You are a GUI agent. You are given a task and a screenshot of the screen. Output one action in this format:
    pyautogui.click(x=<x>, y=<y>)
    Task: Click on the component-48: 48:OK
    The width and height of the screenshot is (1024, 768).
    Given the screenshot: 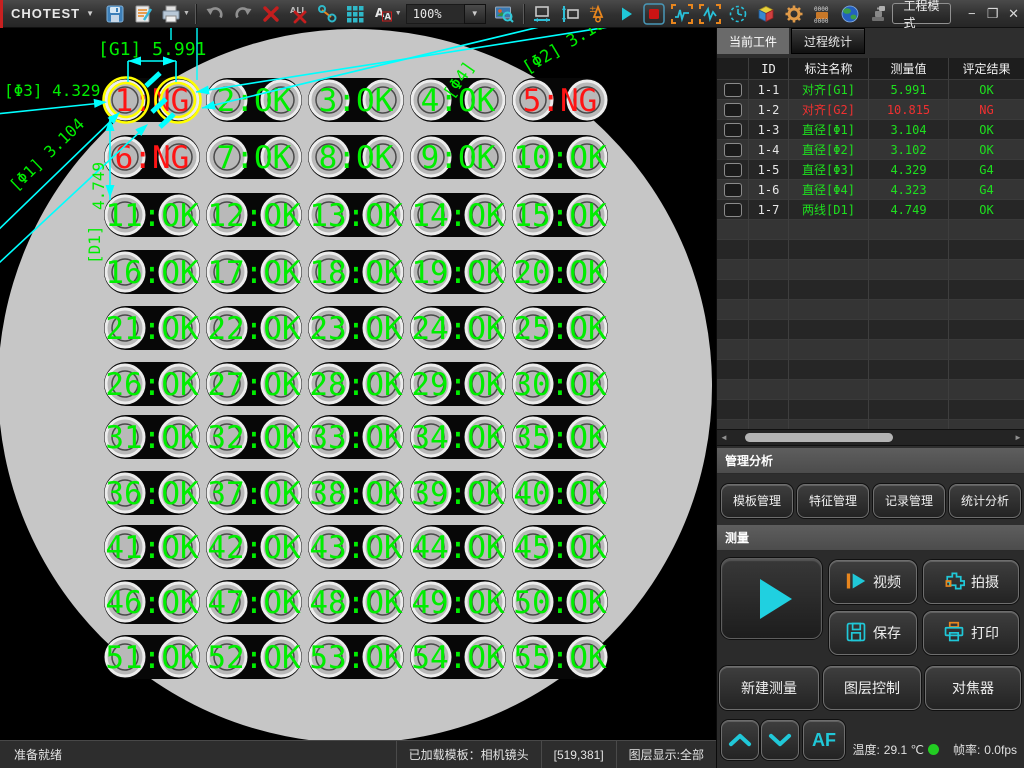 What is the action you would take?
    pyautogui.click(x=356, y=602)
    